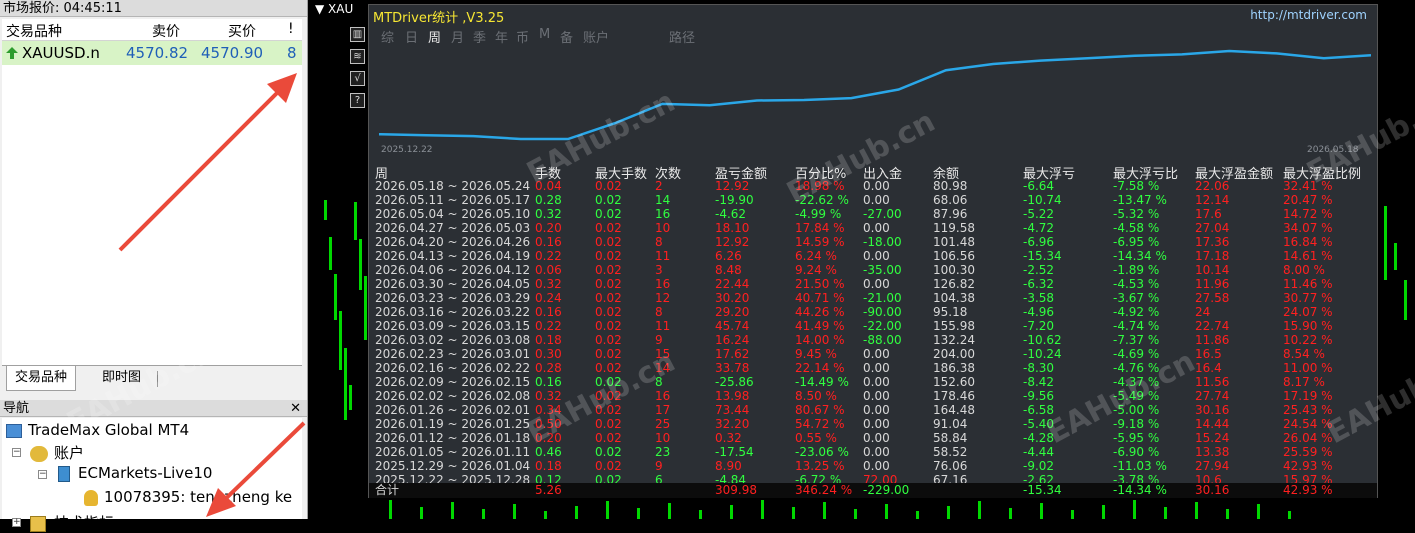 The width and height of the screenshot is (1415, 533). I want to click on tab-week: 周, so click(434, 36).